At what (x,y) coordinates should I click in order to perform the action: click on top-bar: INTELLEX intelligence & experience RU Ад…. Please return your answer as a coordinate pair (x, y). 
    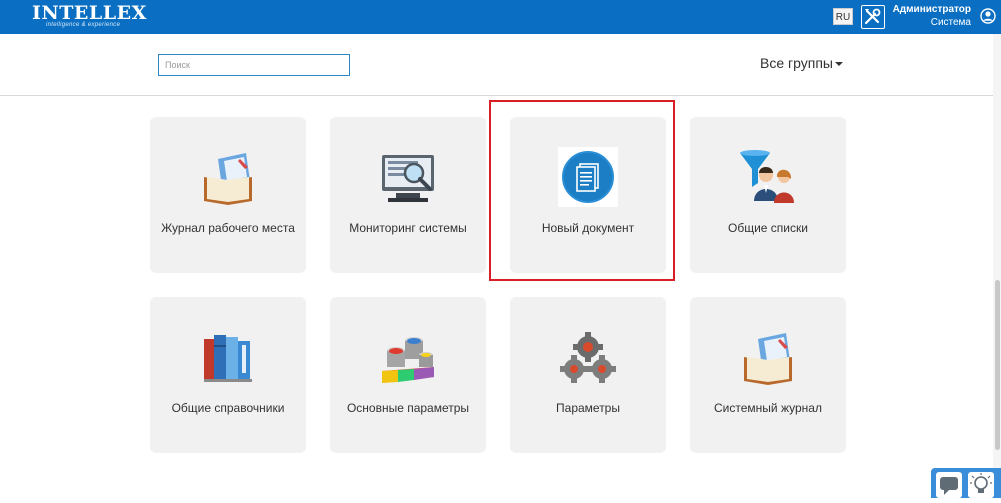
    Looking at the image, I should click on (500, 17).